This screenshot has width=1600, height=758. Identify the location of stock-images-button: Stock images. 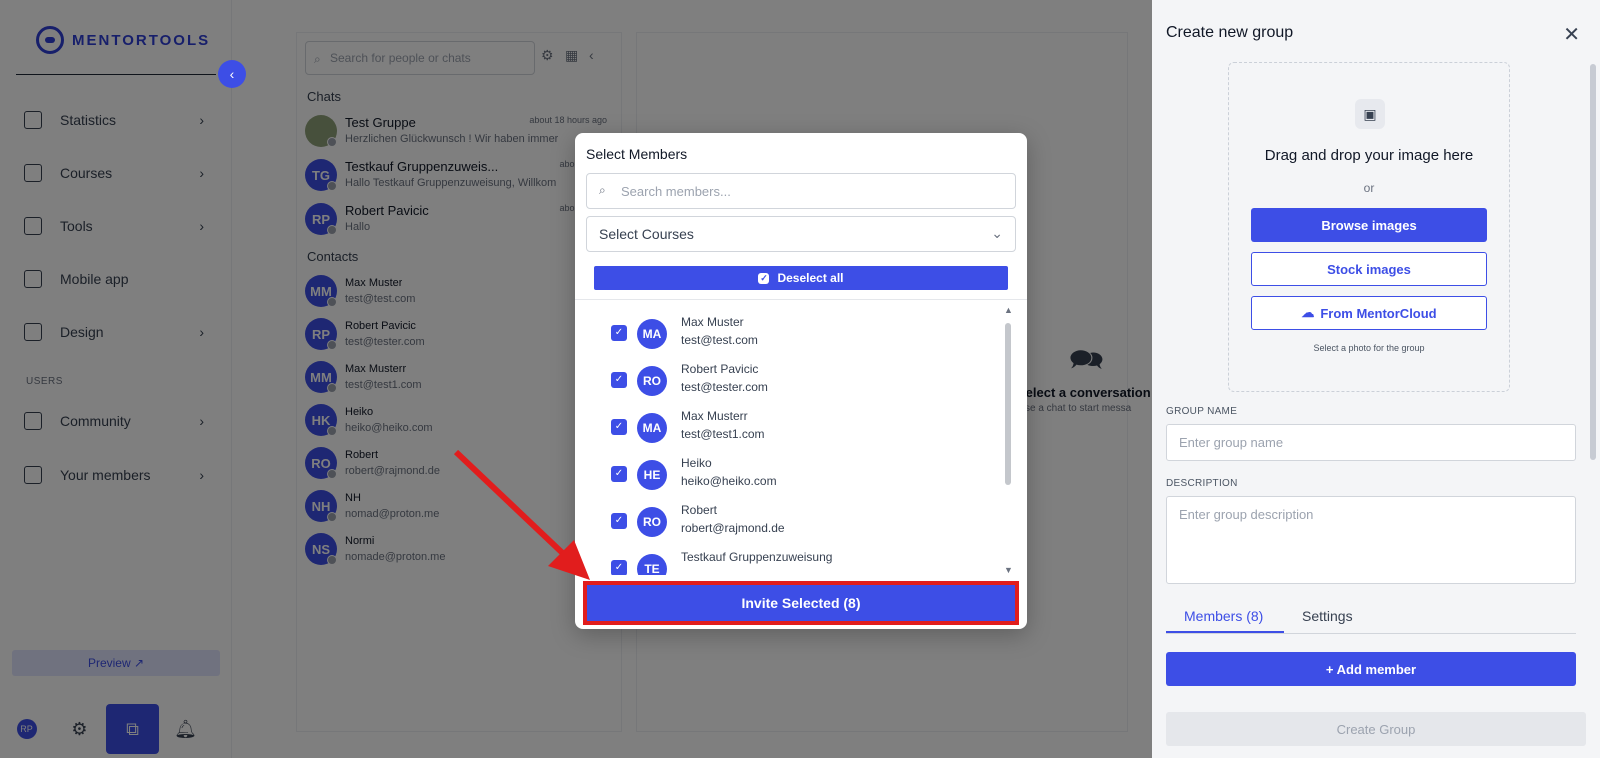
(1369, 269).